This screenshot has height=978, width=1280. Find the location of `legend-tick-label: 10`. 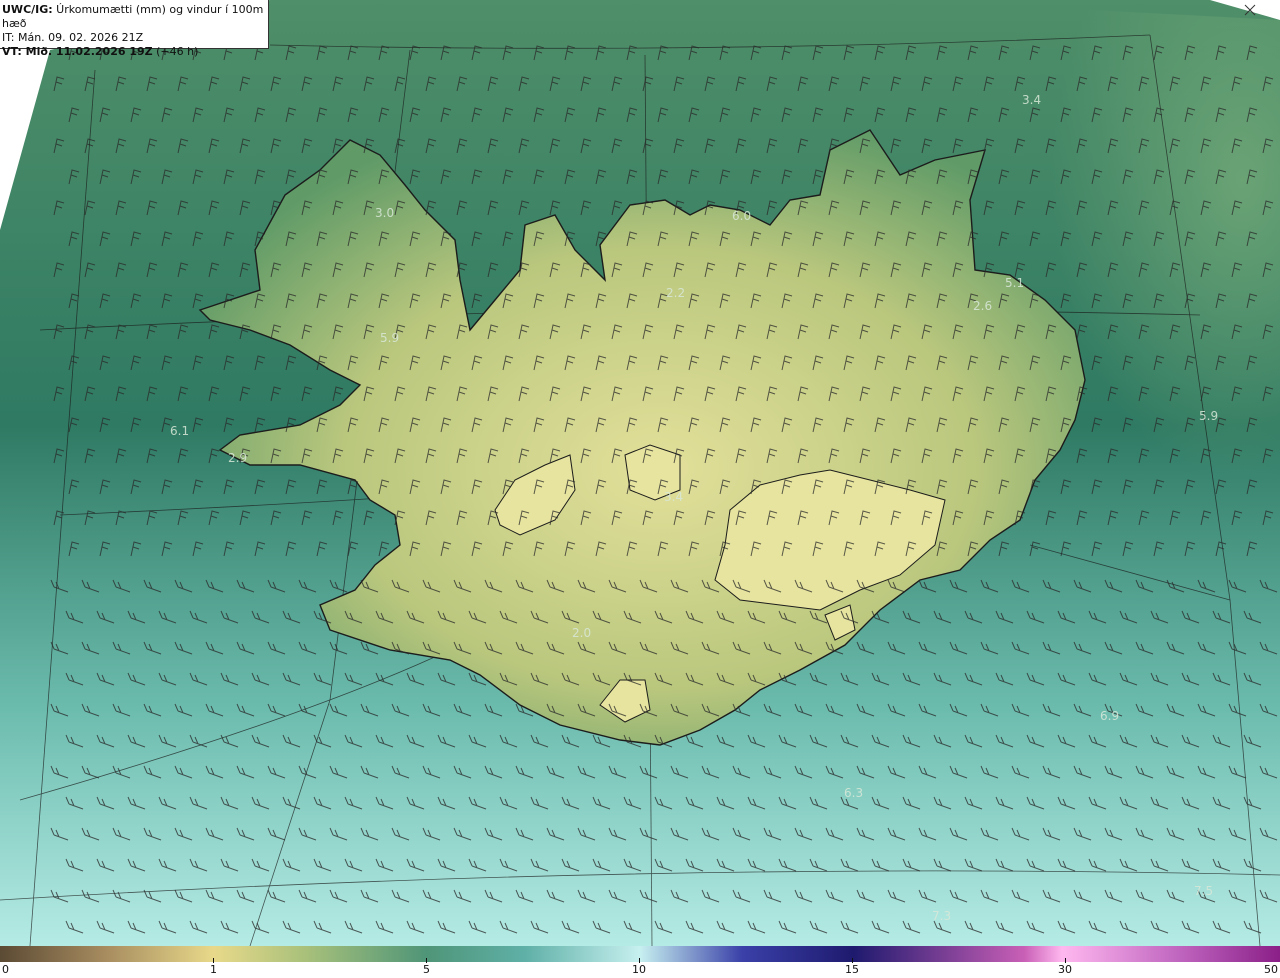

legend-tick-label: 10 is located at coordinates (639, 969).